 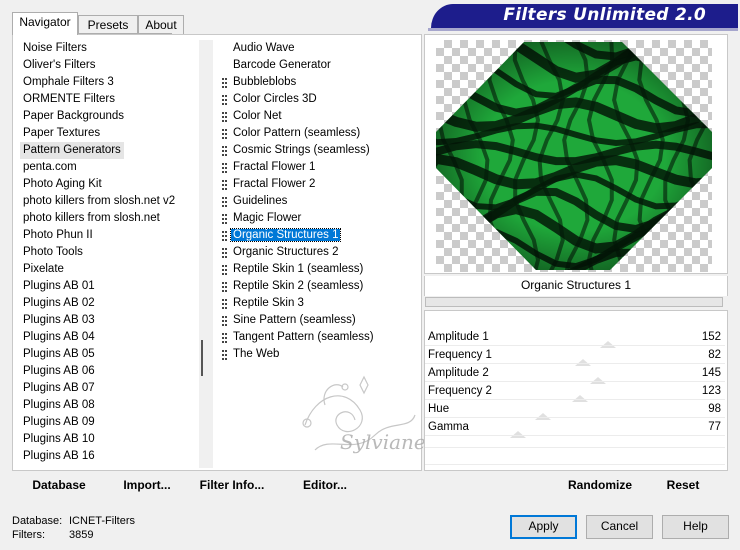 I want to click on category-item: Oliver's Filters, so click(x=109, y=65).